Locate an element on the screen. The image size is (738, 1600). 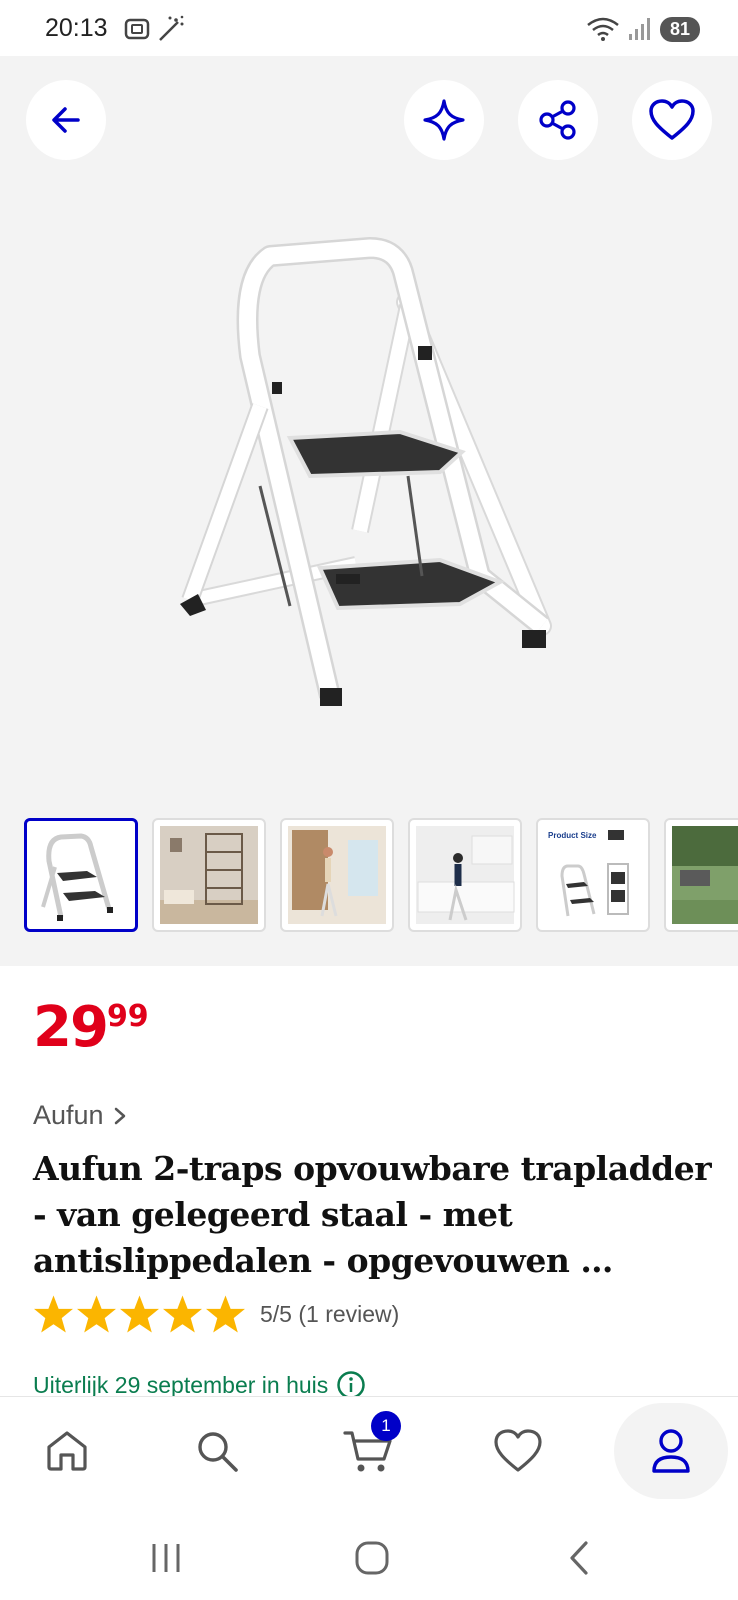
cart-badge: 1 is located at coordinates (386, 1426).